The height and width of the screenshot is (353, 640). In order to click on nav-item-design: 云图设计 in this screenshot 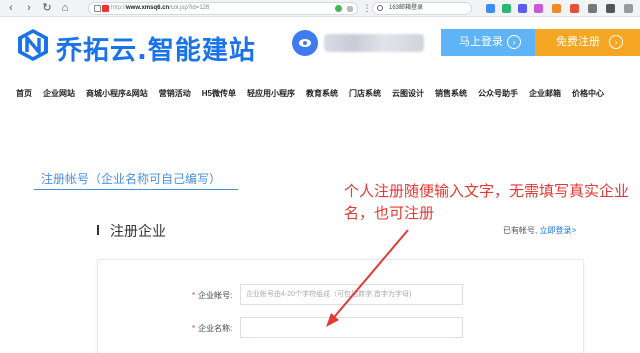, I will do `click(408, 94)`.